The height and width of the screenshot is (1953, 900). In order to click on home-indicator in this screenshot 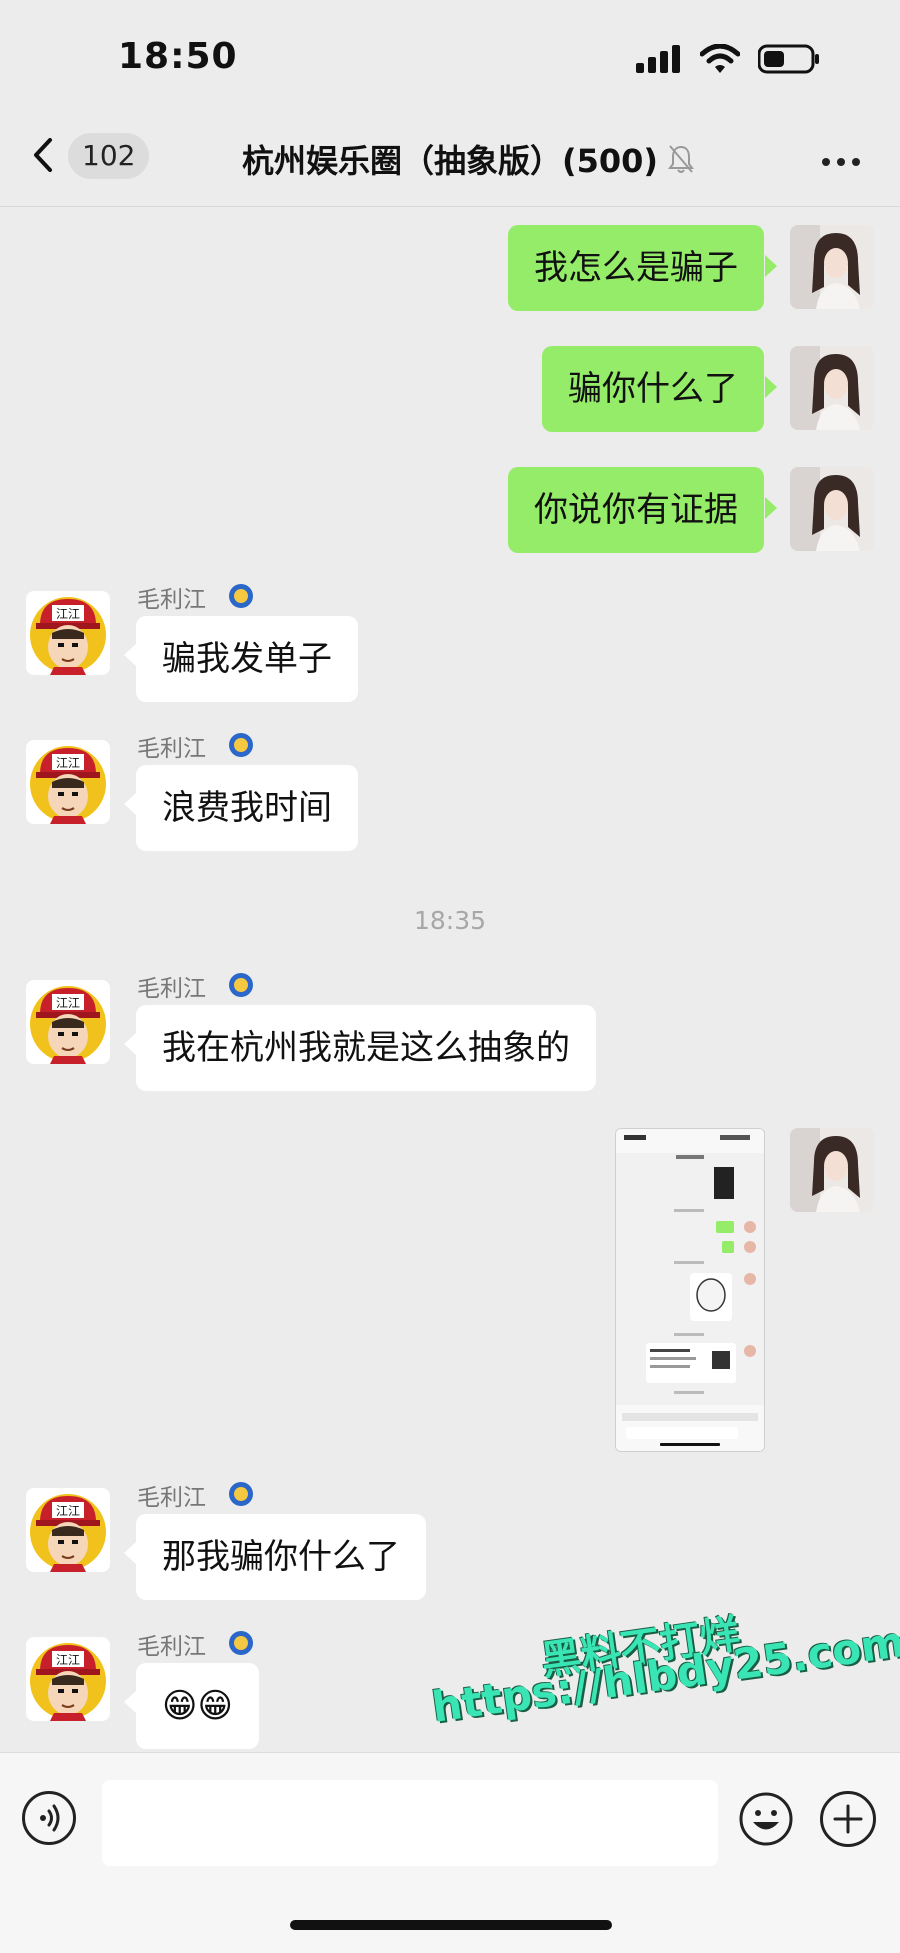, I will do `click(451, 1925)`.